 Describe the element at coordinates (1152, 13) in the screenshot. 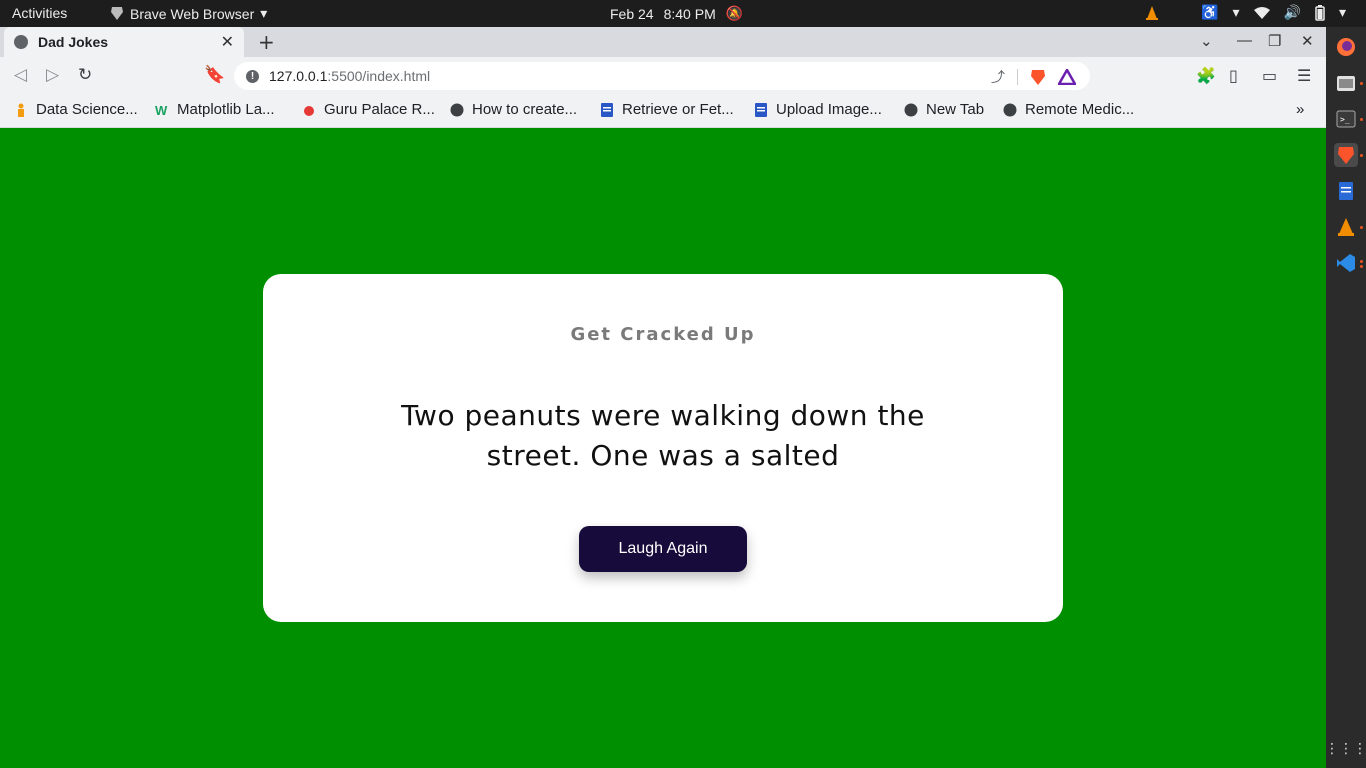

I see `vlc-cone-icon` at that location.